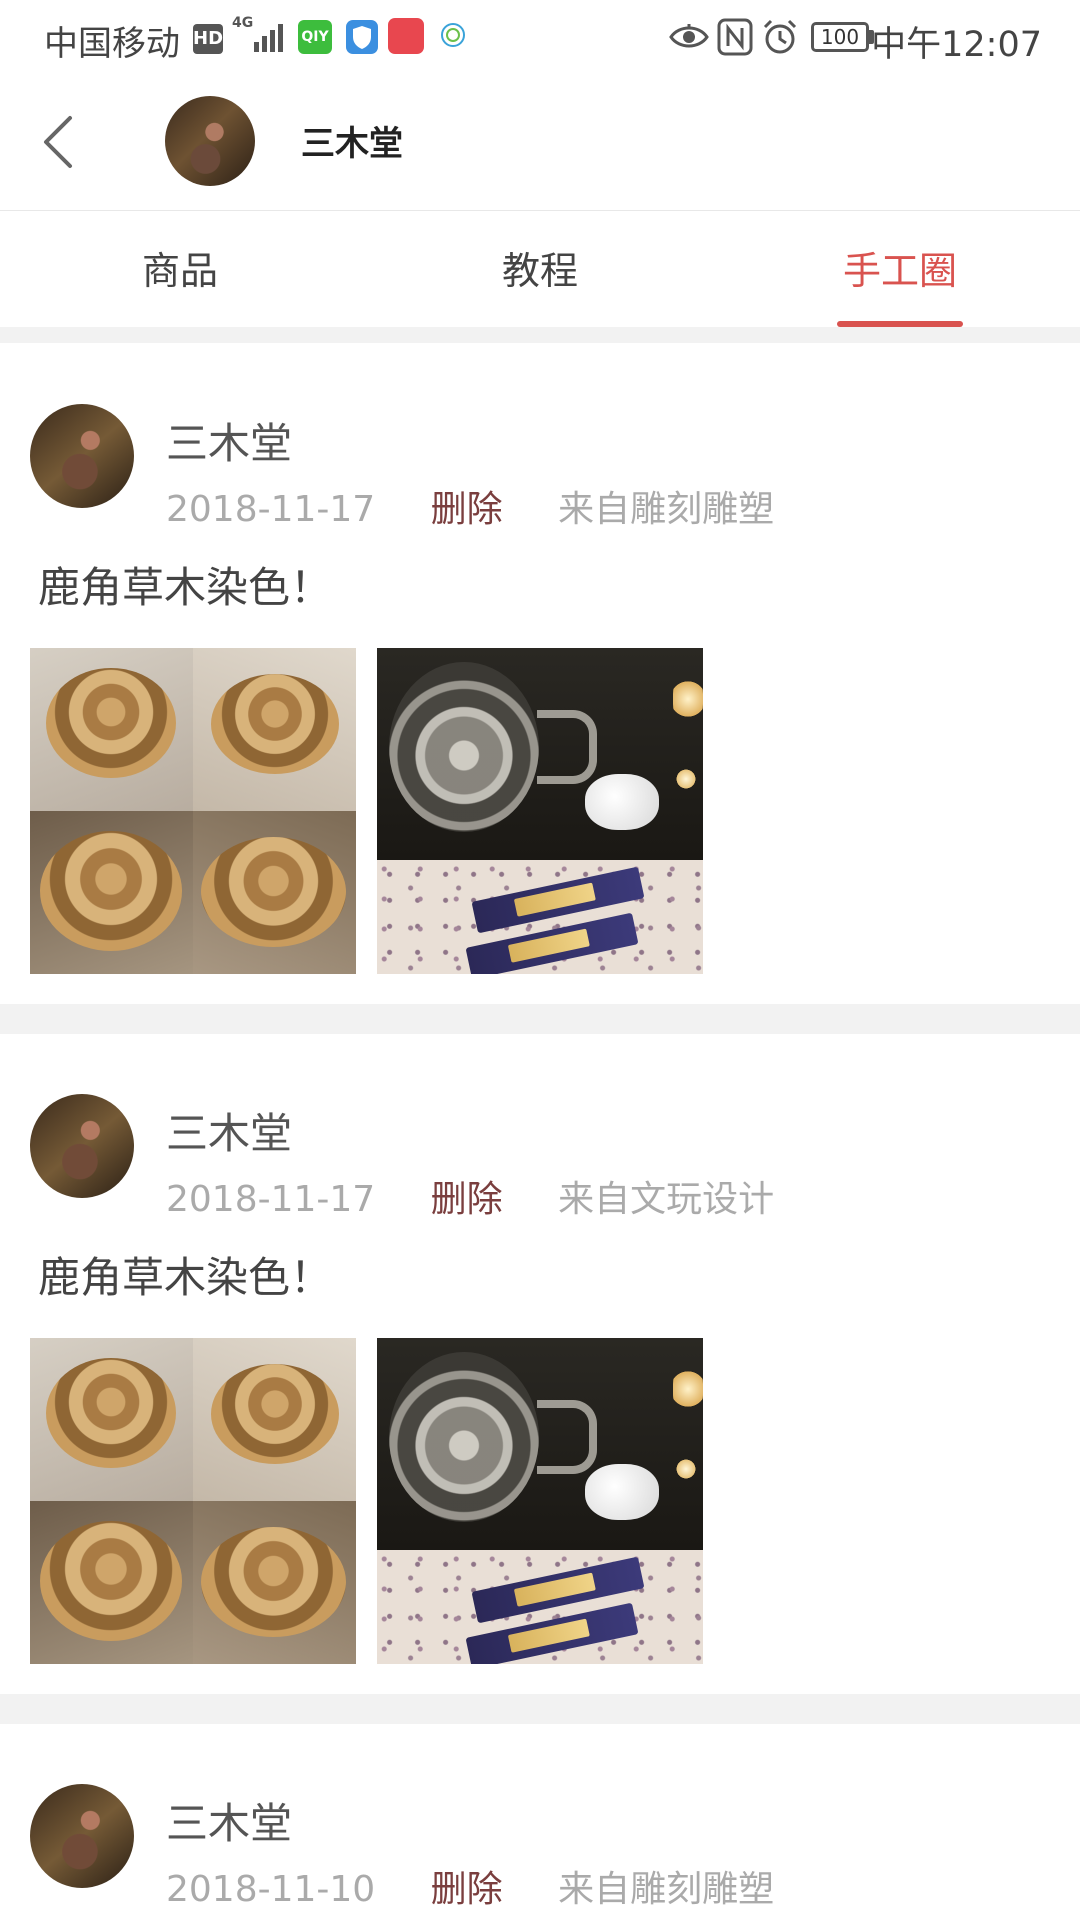  I want to click on app-header: 三木堂, so click(540, 143).